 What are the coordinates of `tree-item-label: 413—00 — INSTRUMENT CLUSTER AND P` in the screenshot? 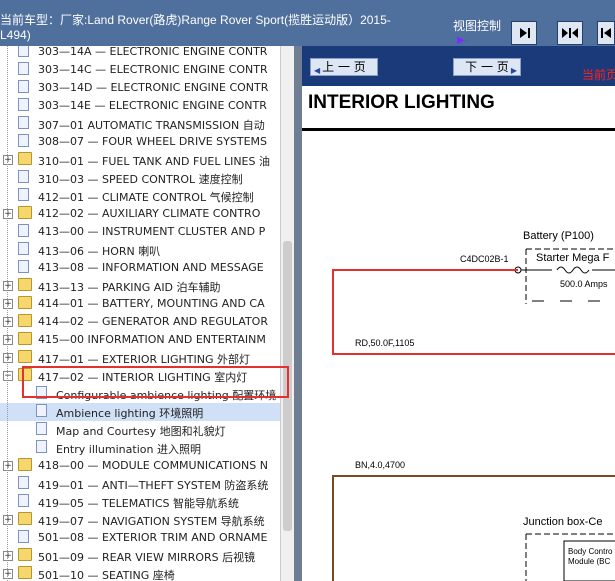 It's located at (152, 231).